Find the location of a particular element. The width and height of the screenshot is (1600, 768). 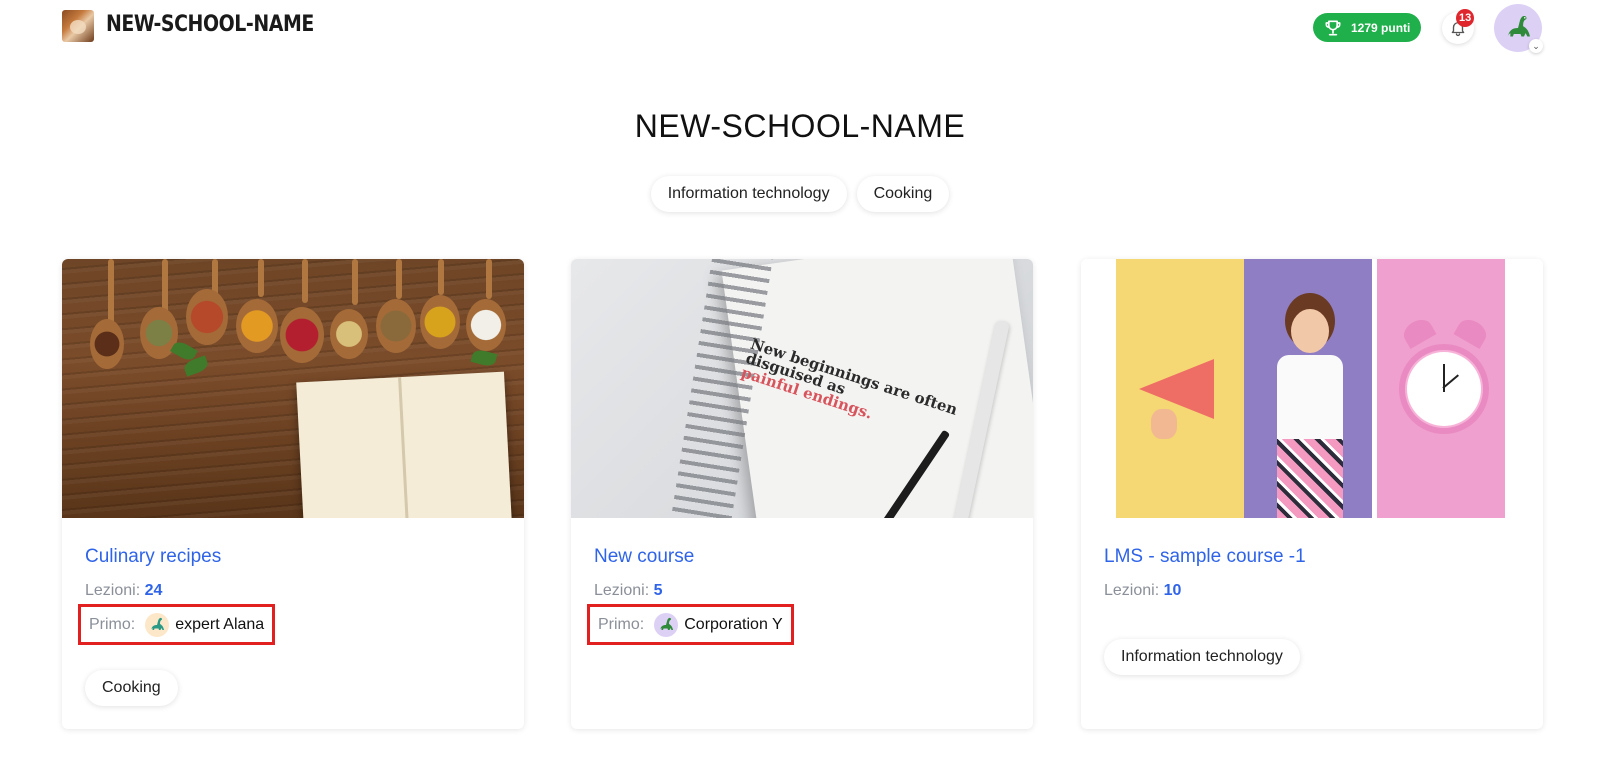

filter-information-technology: Information technology is located at coordinates (748, 194).